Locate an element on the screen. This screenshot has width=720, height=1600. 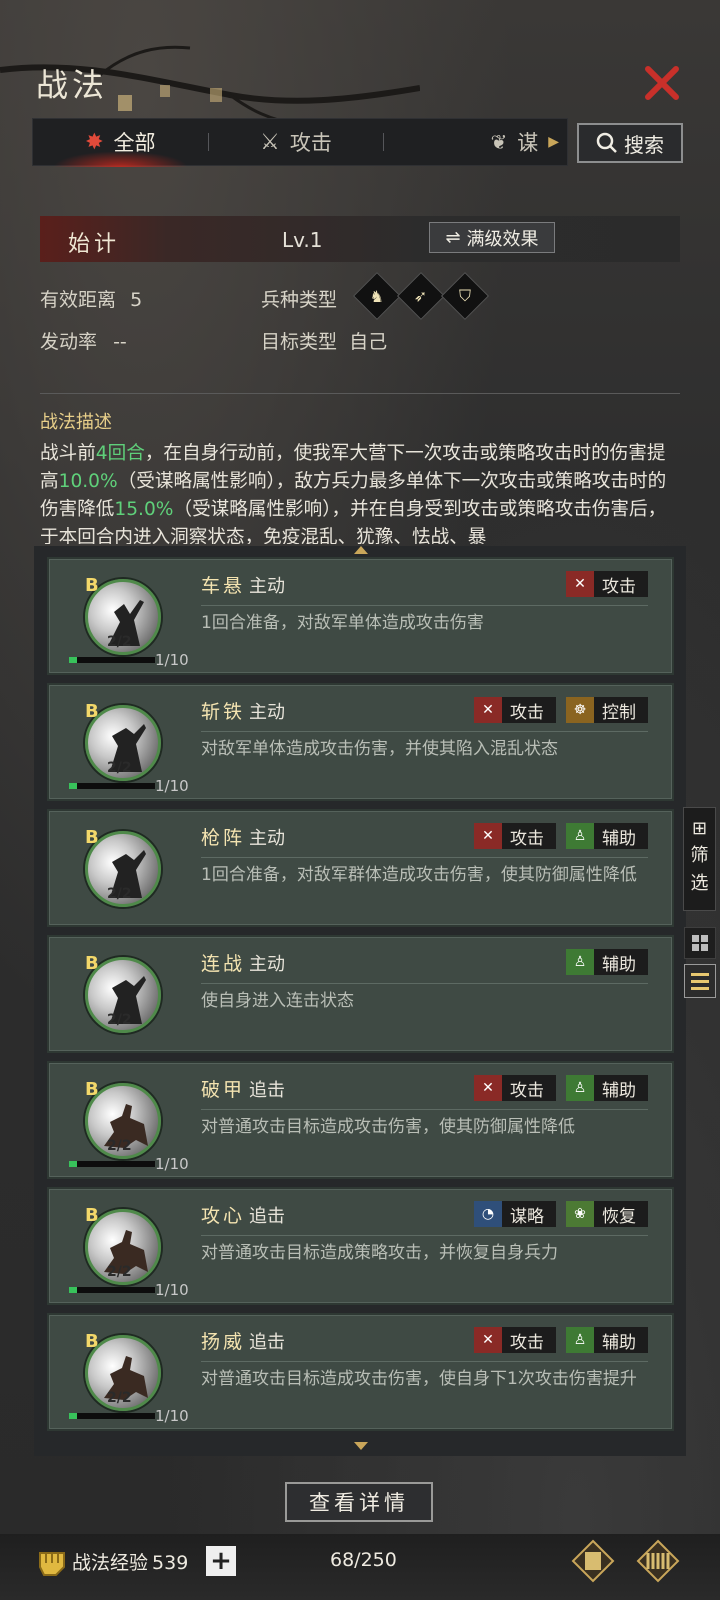
recover-icon: ❀ is located at coordinates (580, 1214).